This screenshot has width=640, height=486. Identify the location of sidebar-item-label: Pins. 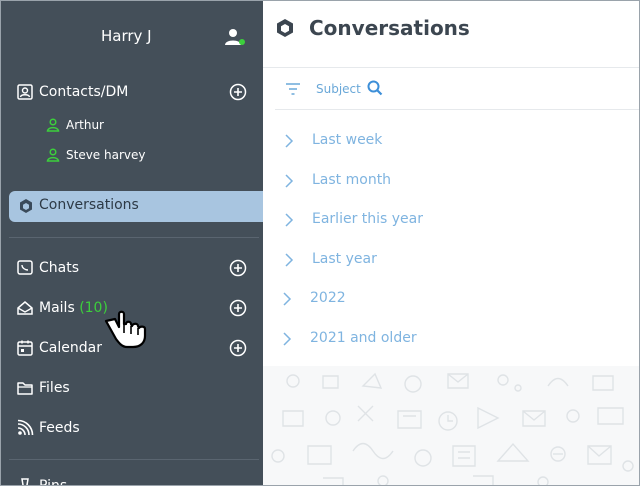
(53, 482).